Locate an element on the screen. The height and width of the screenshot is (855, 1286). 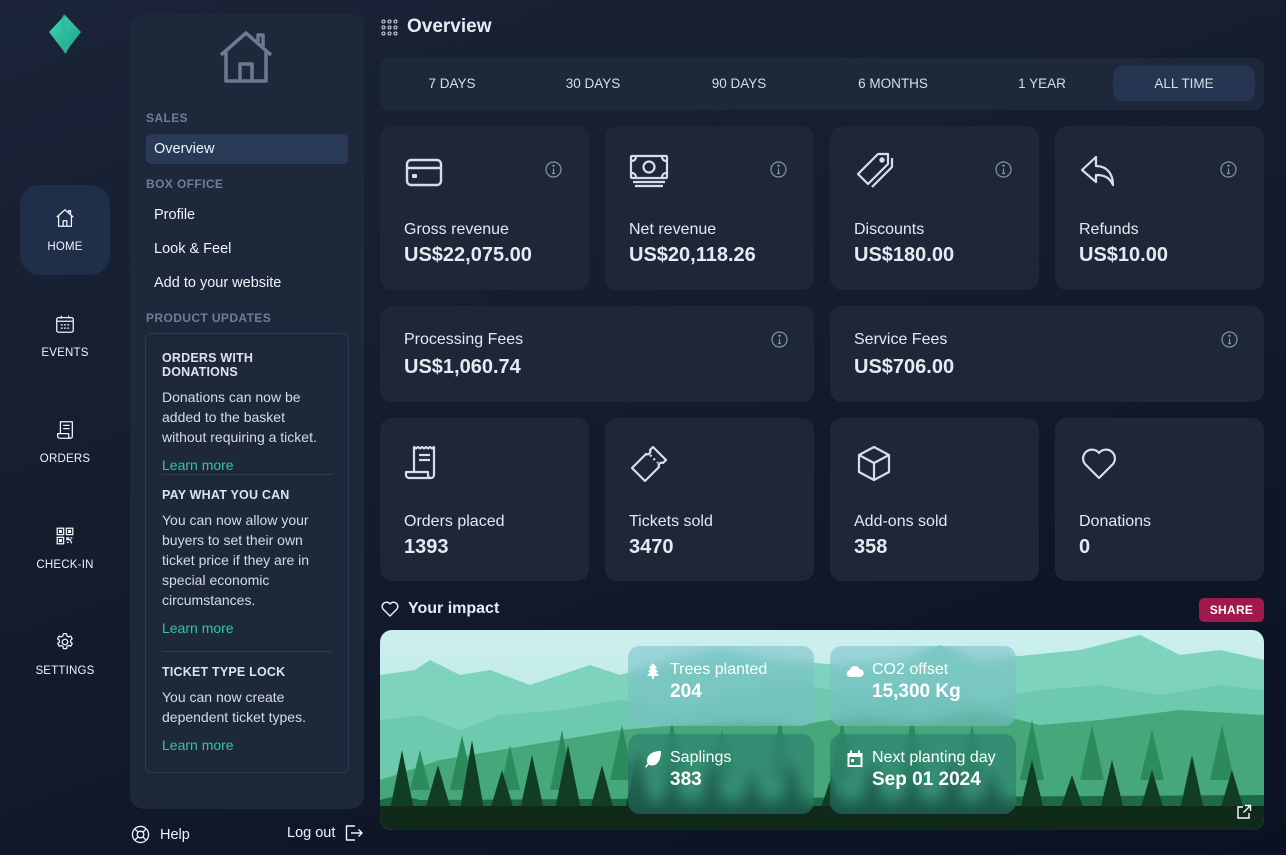
brand-logo-icon is located at coordinates (65, 34).